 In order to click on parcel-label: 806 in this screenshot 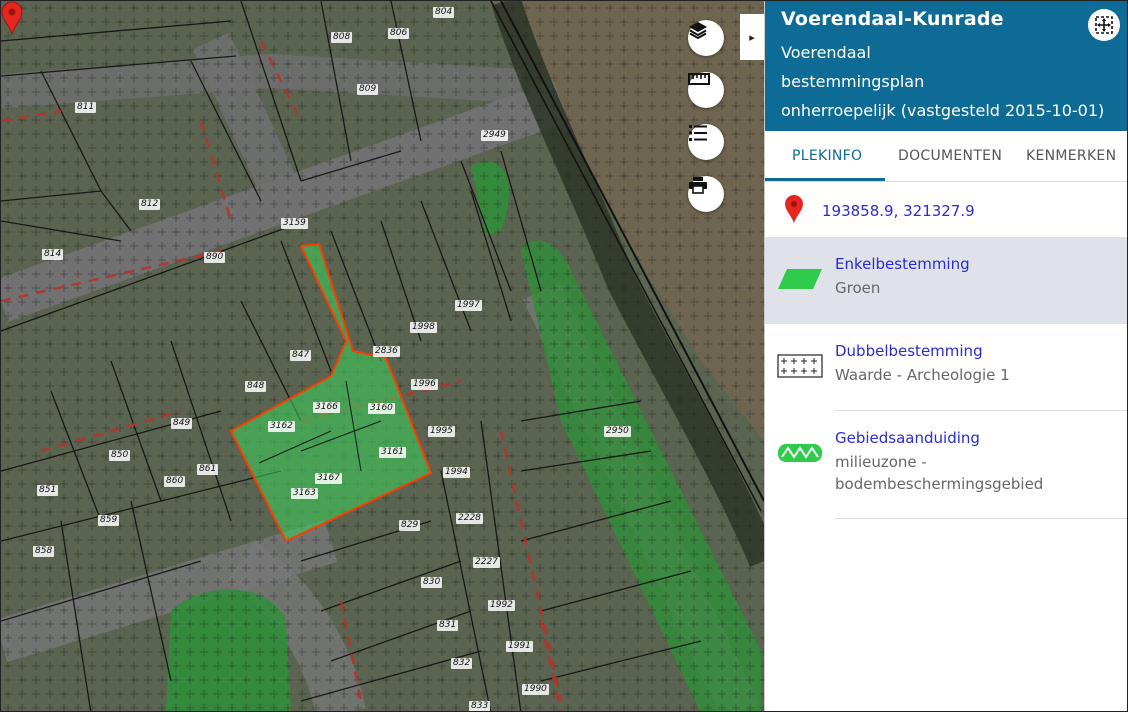, I will do `click(399, 33)`.